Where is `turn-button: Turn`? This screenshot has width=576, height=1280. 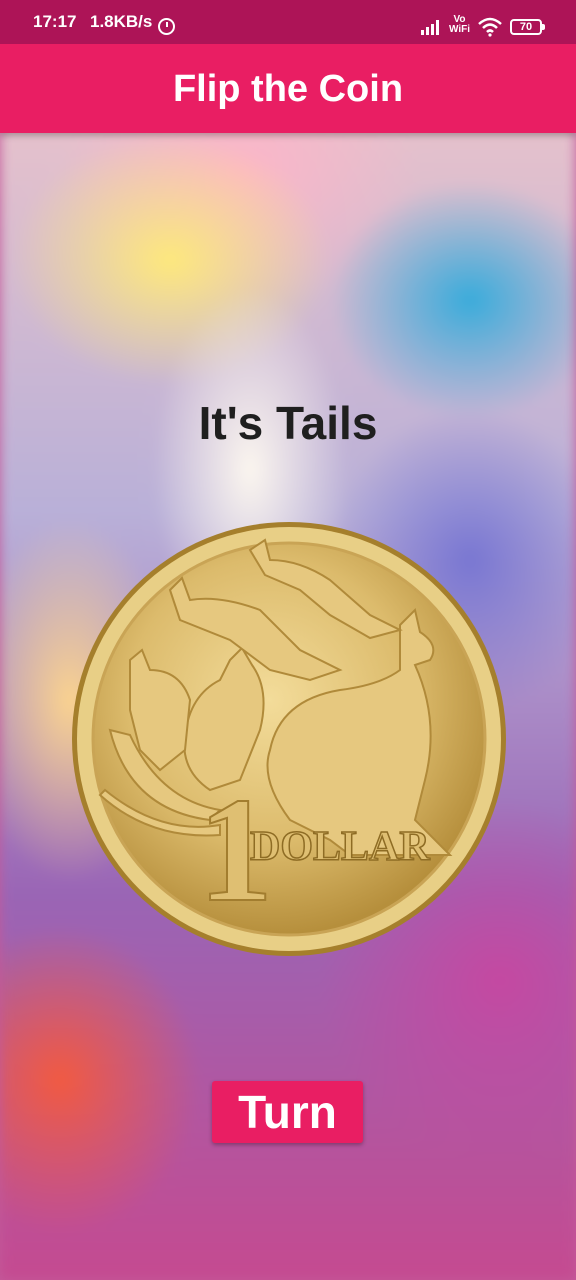 turn-button: Turn is located at coordinates (287, 1112).